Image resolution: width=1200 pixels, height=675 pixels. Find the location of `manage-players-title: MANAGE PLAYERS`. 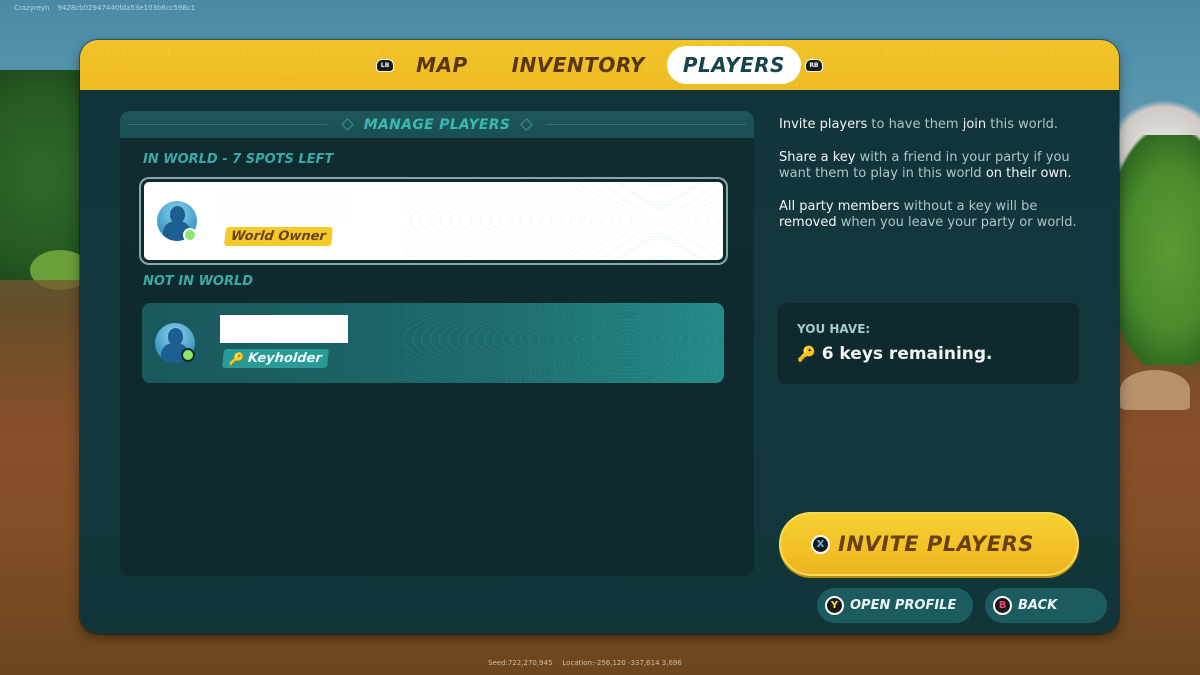

manage-players-title: MANAGE PLAYERS is located at coordinates (437, 124).